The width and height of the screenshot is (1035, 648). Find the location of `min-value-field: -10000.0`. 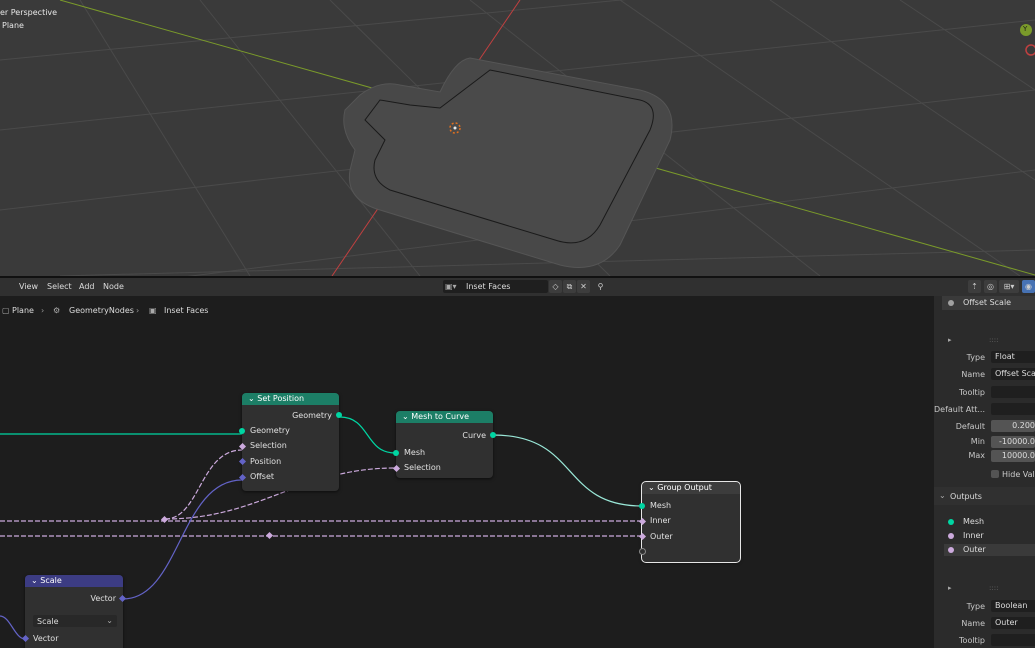

min-value-field: -10000.0 is located at coordinates (1013, 442).